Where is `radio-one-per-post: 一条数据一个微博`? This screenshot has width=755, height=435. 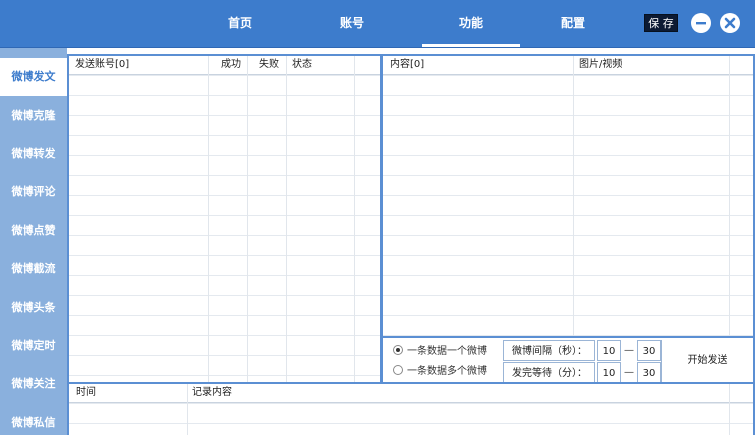
radio-one-per-post: 一条数据一个微博 is located at coordinates (440, 352).